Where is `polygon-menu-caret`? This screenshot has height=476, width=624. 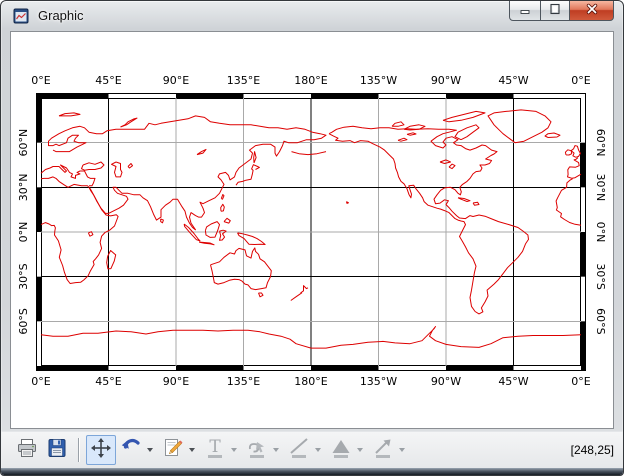
polygon-menu-caret is located at coordinates (360, 450).